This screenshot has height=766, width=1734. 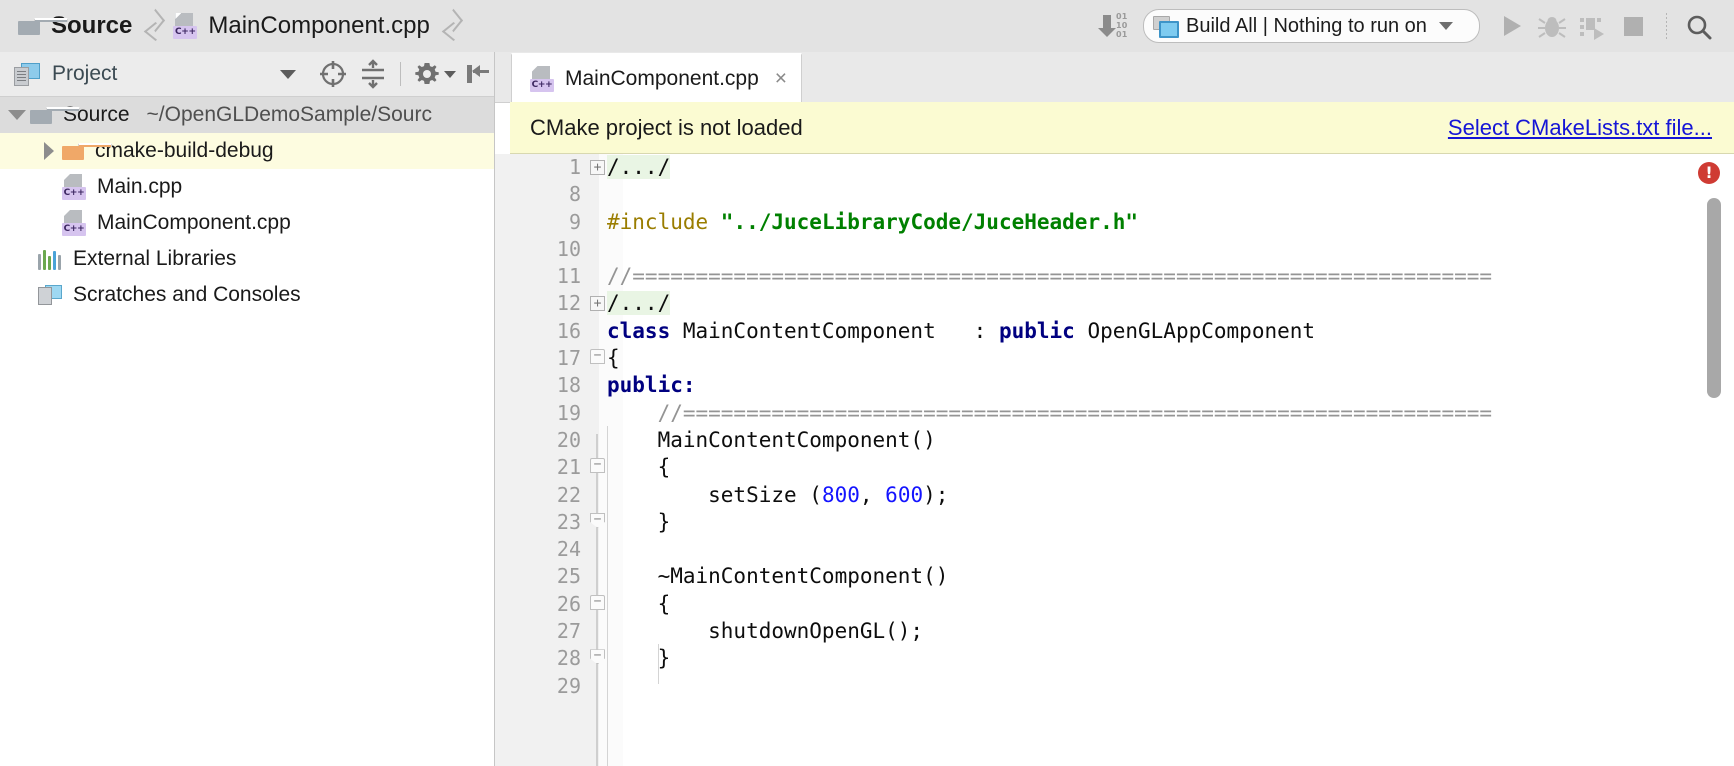 I want to click on run-button, so click(x=1511, y=26).